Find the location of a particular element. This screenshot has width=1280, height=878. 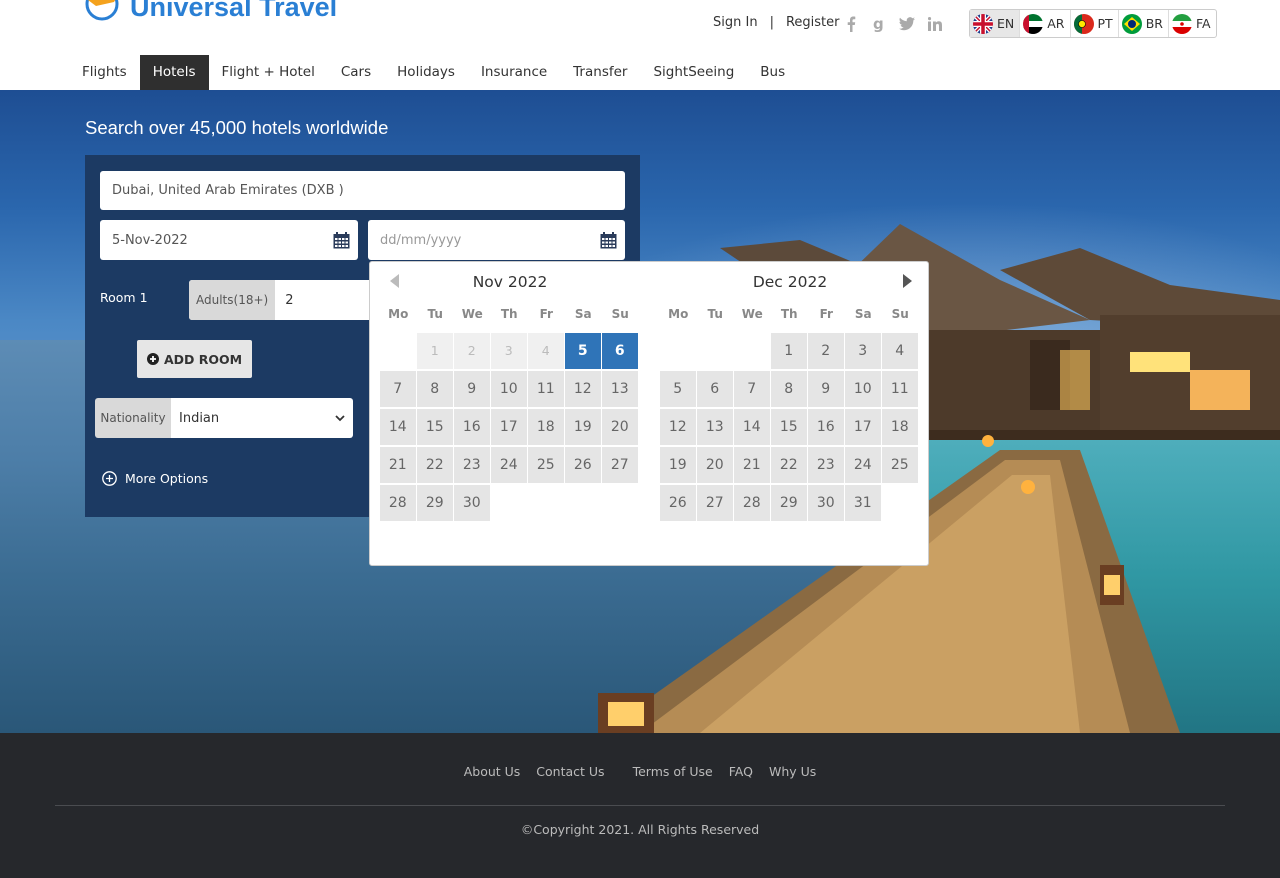

weekday-label: Th is located at coordinates (789, 314).